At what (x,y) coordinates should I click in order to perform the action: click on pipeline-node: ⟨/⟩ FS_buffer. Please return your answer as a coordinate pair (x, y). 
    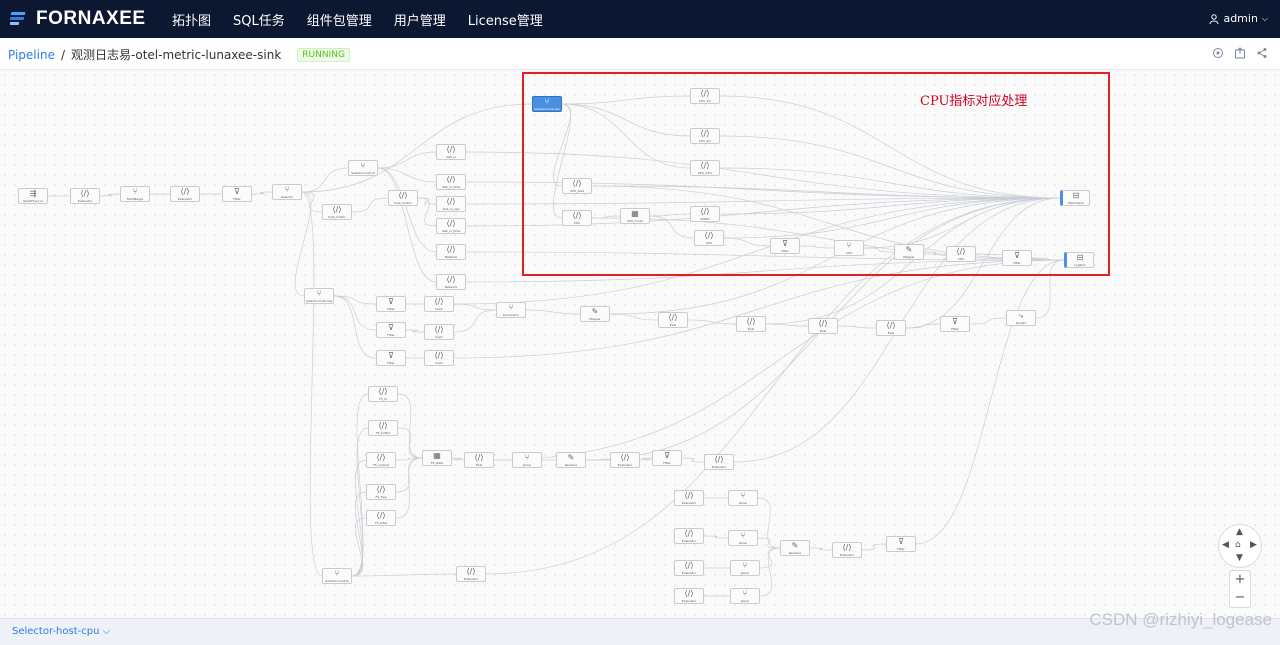
    Looking at the image, I should click on (383, 428).